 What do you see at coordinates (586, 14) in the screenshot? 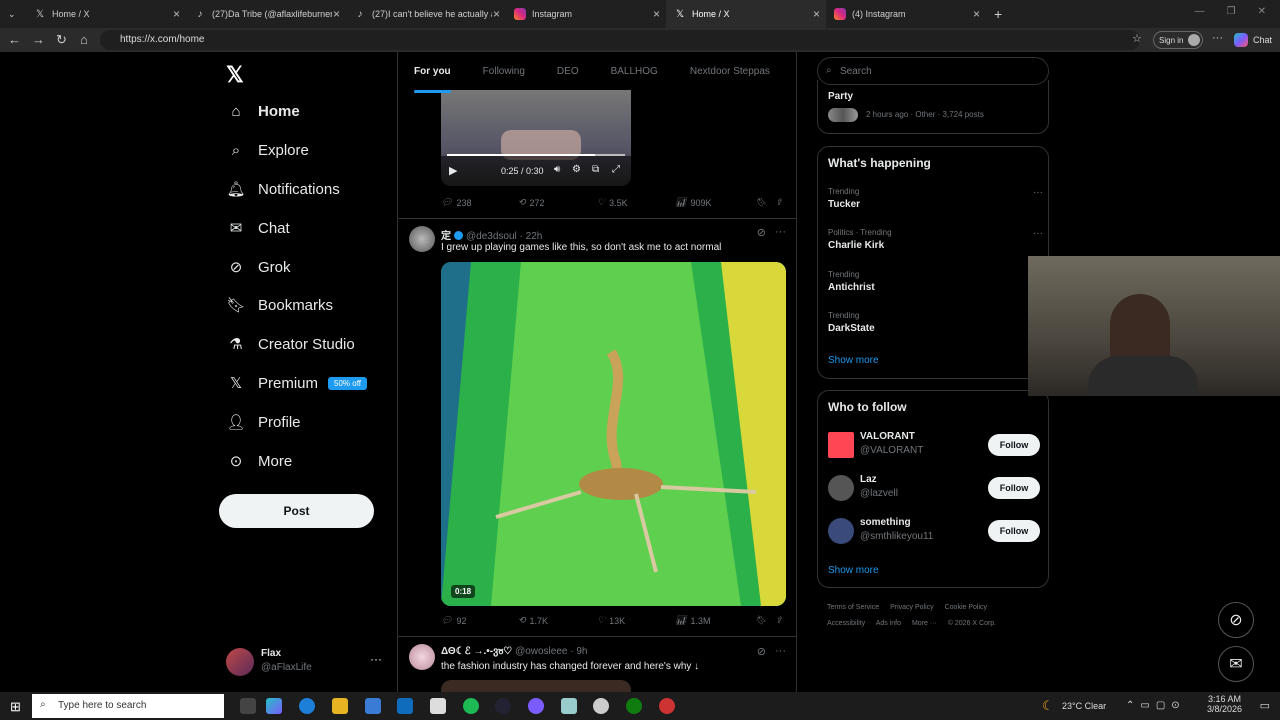
I see `browser-tab: Instagram ×` at bounding box center [586, 14].